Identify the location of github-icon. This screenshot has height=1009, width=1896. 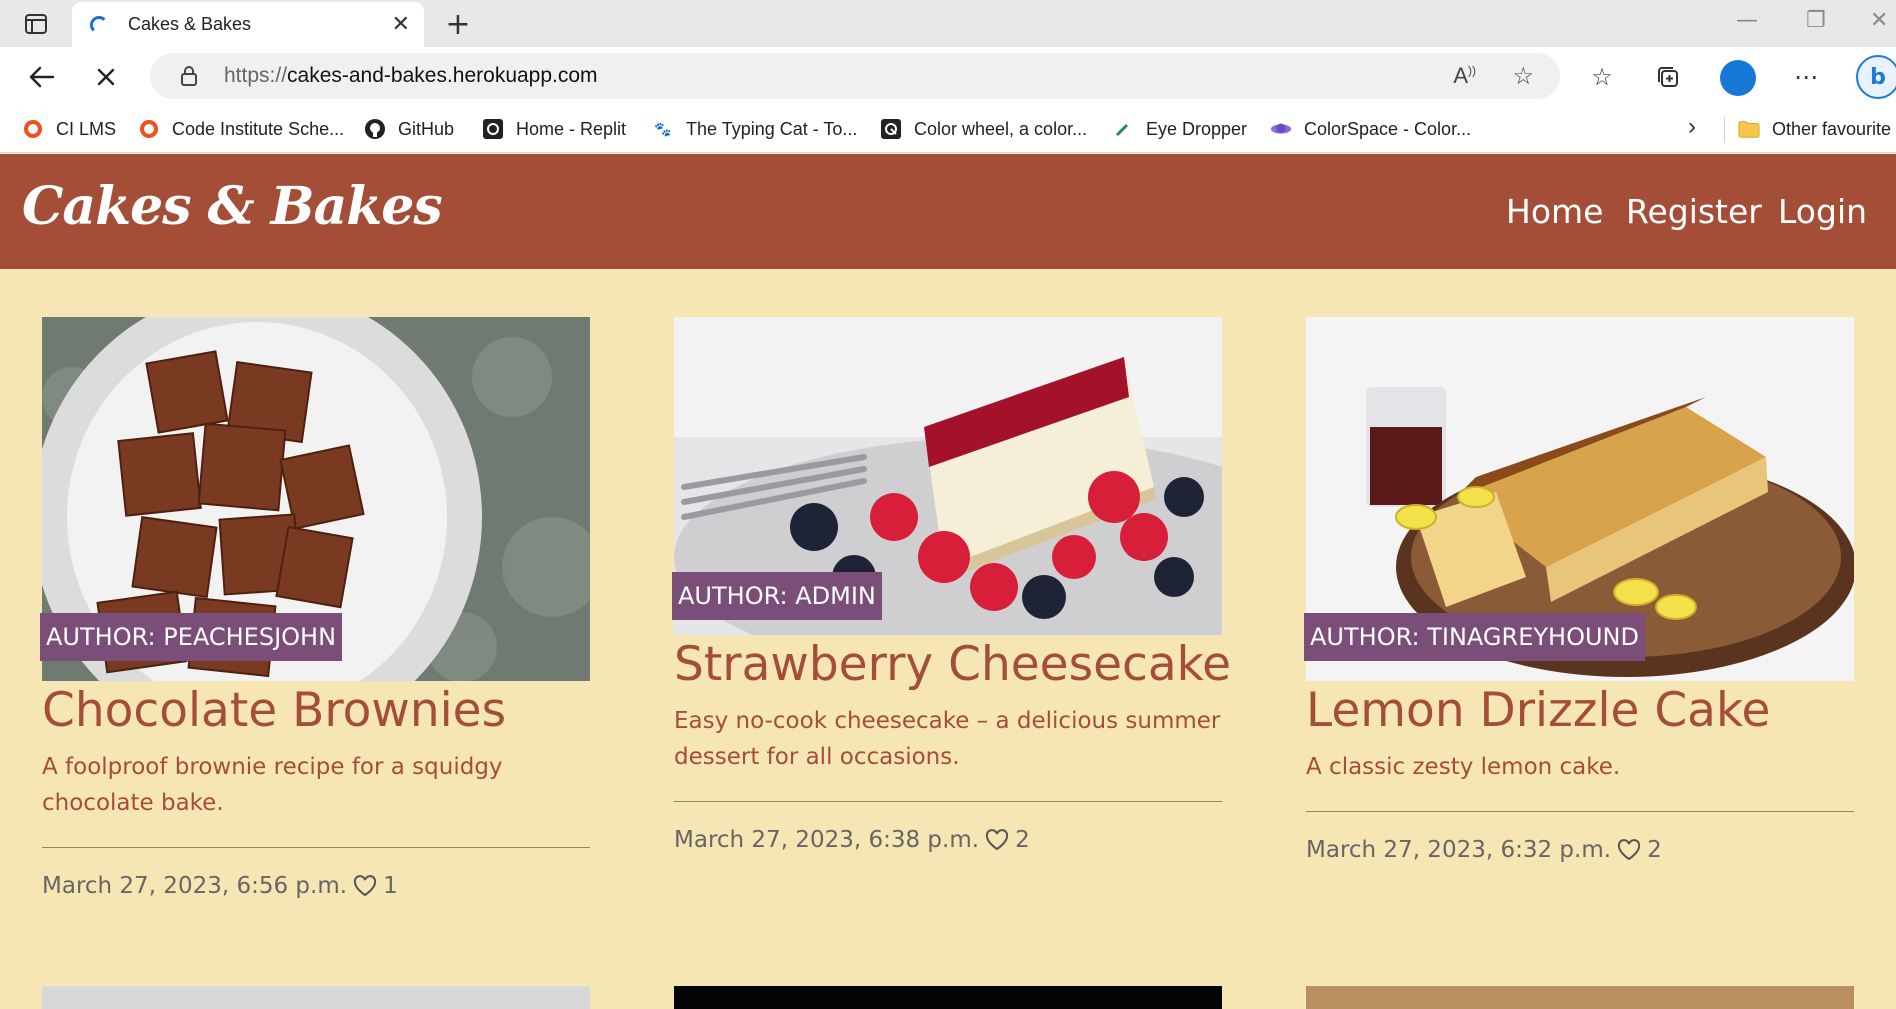
(375, 129).